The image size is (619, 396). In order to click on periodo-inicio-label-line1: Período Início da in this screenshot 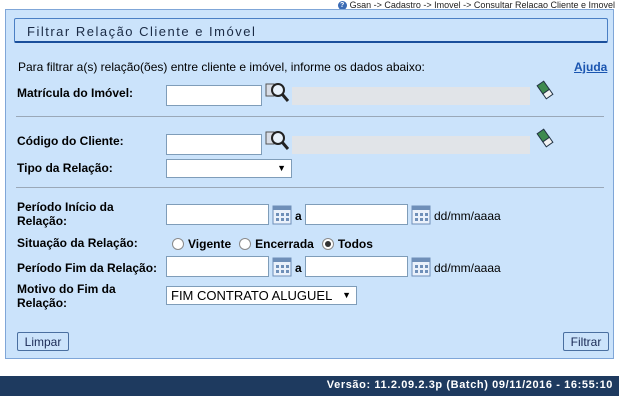, I will do `click(65, 207)`.